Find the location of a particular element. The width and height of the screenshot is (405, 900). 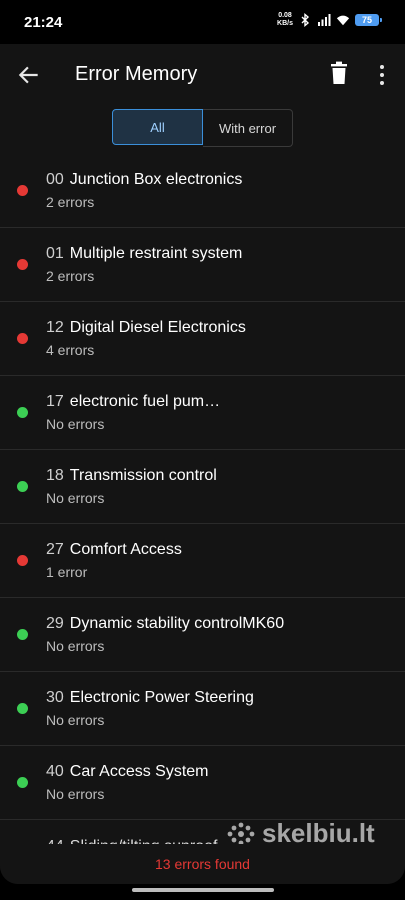

app-bar: Error Memory is located at coordinates (202, 75).